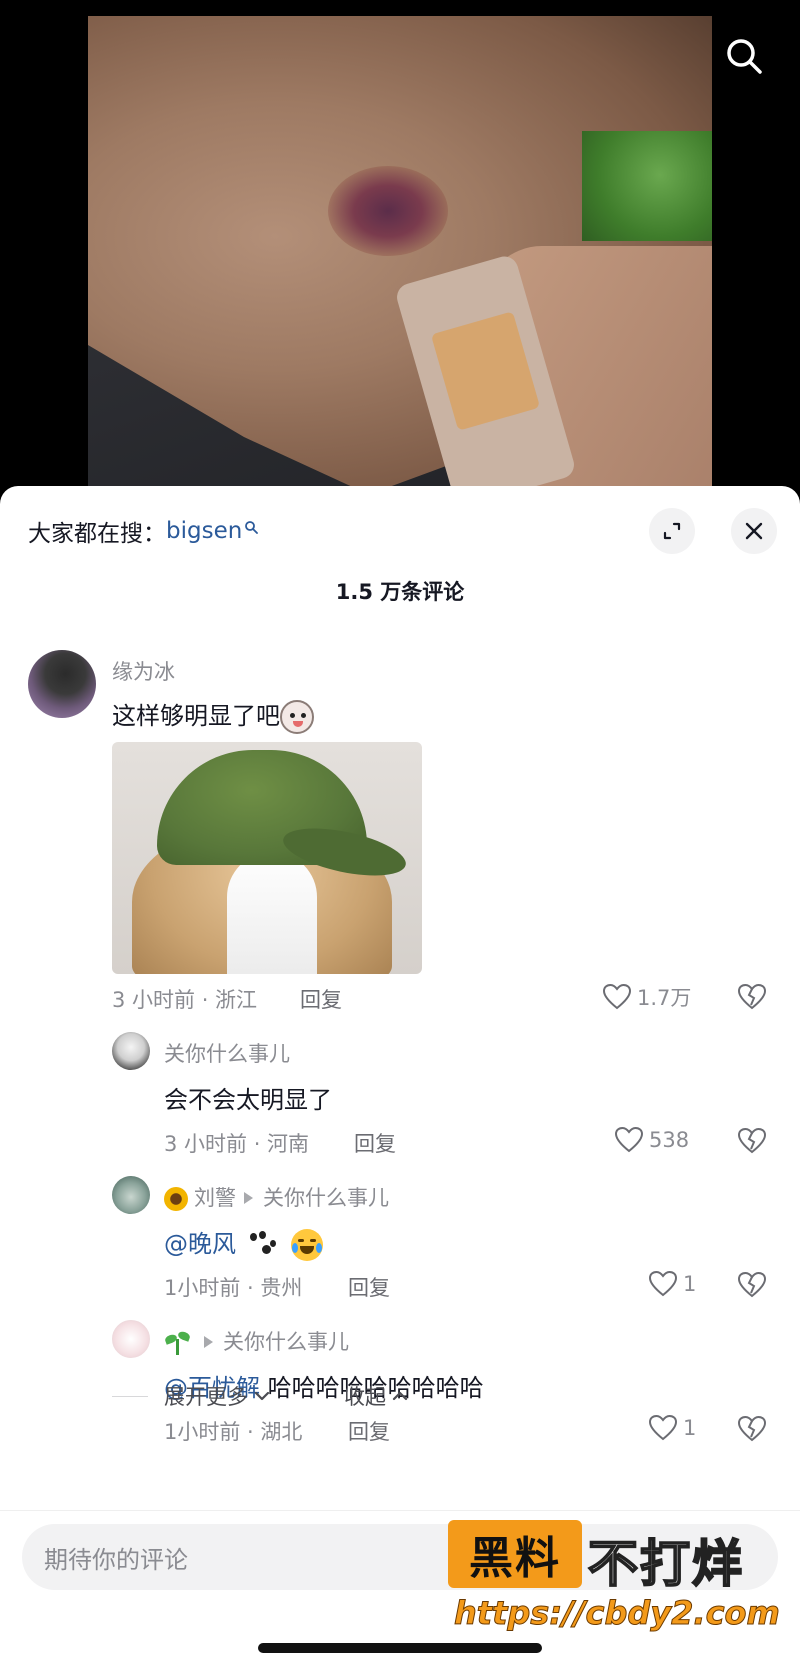 This screenshot has height=1665, width=800. What do you see at coordinates (227, 1053) in the screenshot?
I see `reply-username: 关你什么事儿` at bounding box center [227, 1053].